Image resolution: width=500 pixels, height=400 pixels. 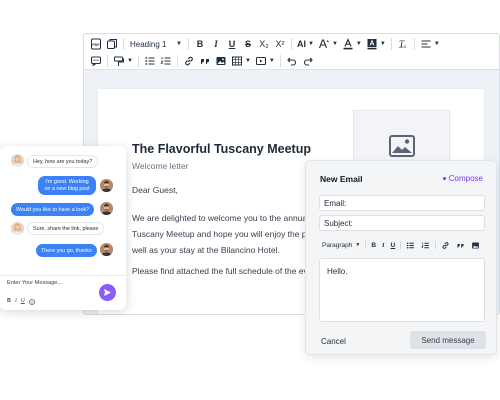 What do you see at coordinates (200, 44) in the screenshot?
I see `bold-button: B` at bounding box center [200, 44].